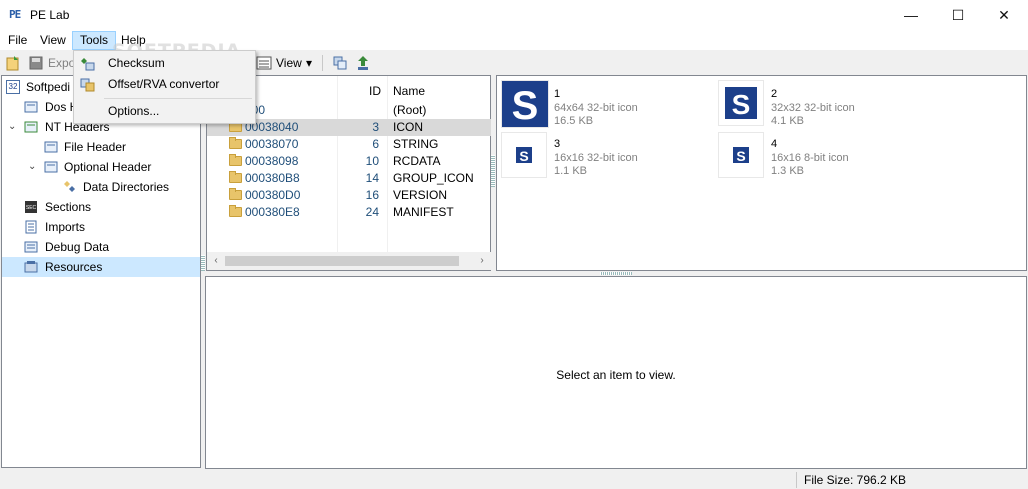 The height and width of the screenshot is (489, 1028). Describe the element at coordinates (596, 108) in the screenshot. I see `icon-description: 64x64 32-bit icon` at that location.